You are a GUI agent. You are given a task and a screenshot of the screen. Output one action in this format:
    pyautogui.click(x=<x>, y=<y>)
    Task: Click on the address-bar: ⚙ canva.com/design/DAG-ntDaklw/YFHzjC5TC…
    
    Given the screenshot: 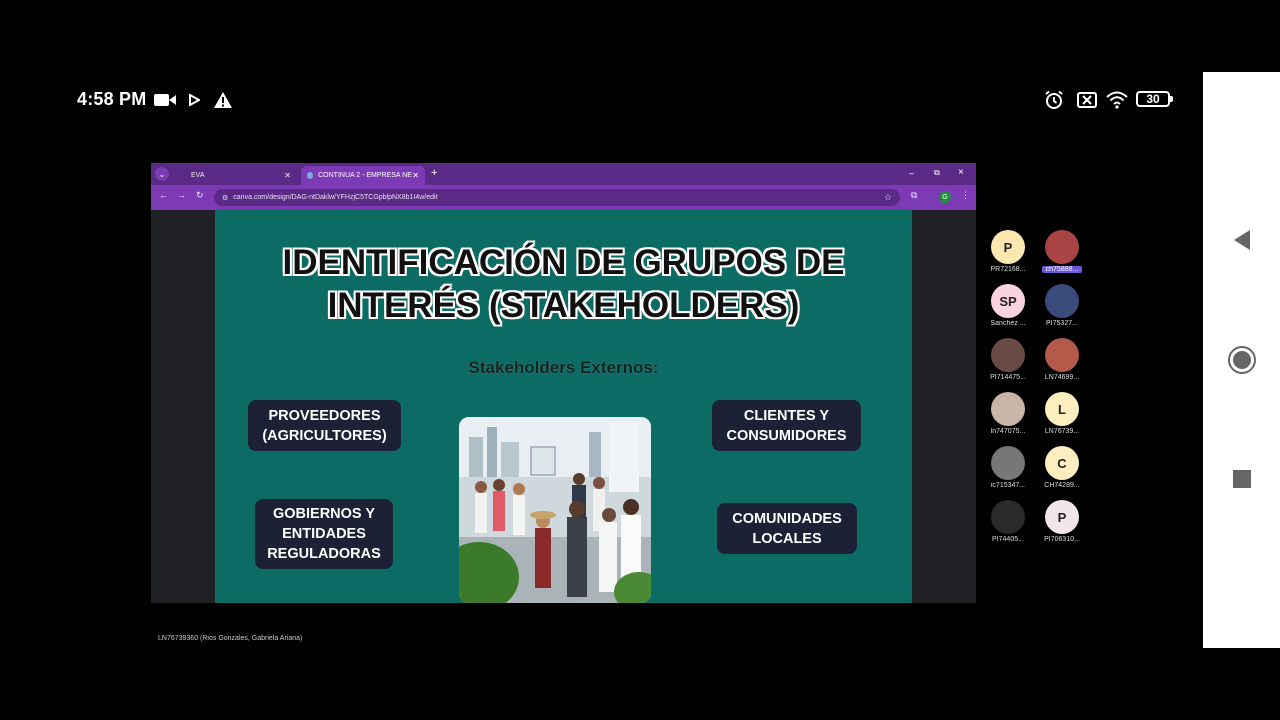 What is the action you would take?
    pyautogui.click(x=557, y=197)
    